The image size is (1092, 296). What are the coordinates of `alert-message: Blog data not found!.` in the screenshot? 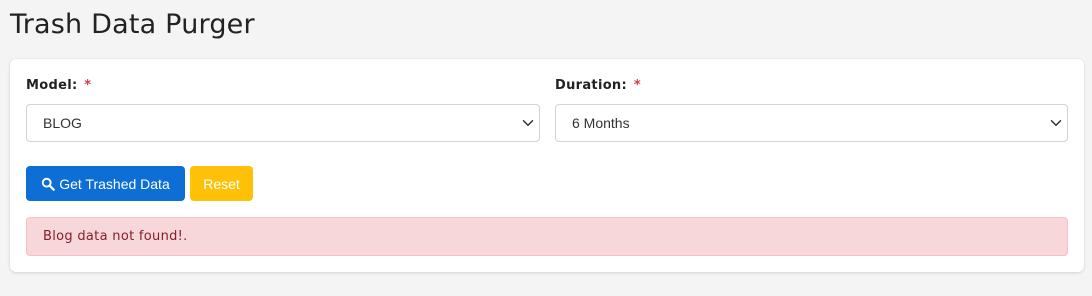 It's located at (115, 236).